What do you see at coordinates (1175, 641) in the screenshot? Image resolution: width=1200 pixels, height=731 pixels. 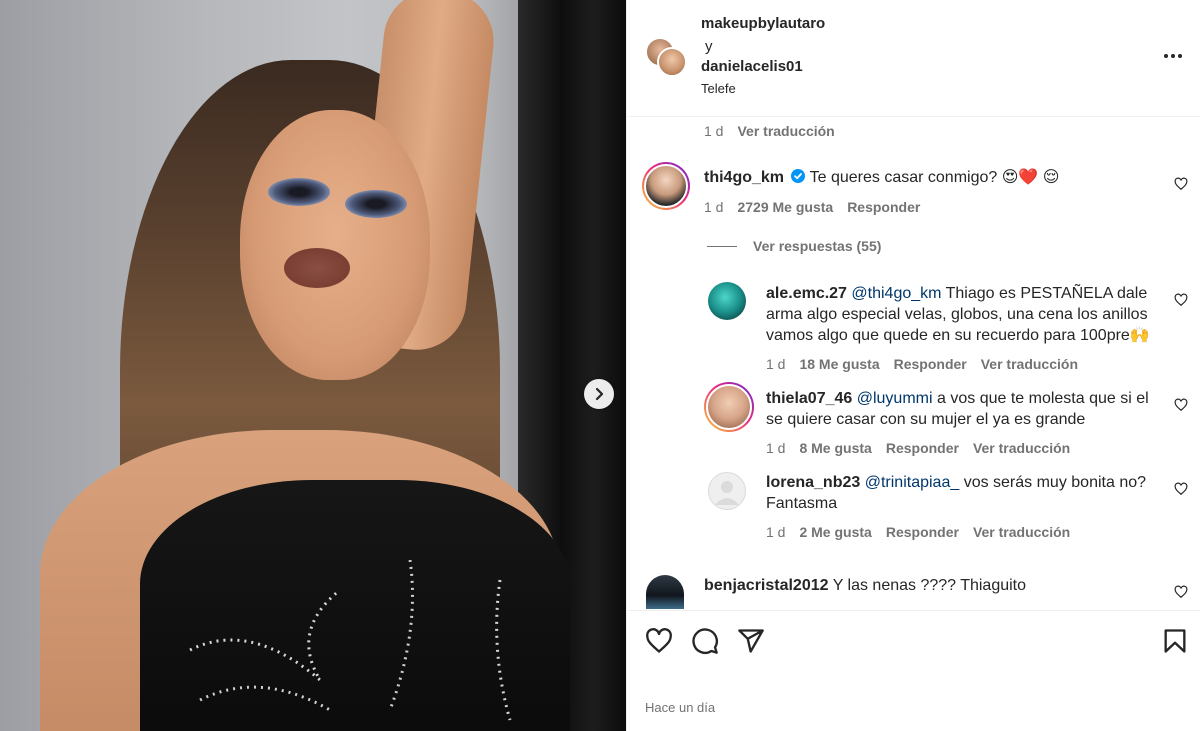 I see `bookmark-icon` at bounding box center [1175, 641].